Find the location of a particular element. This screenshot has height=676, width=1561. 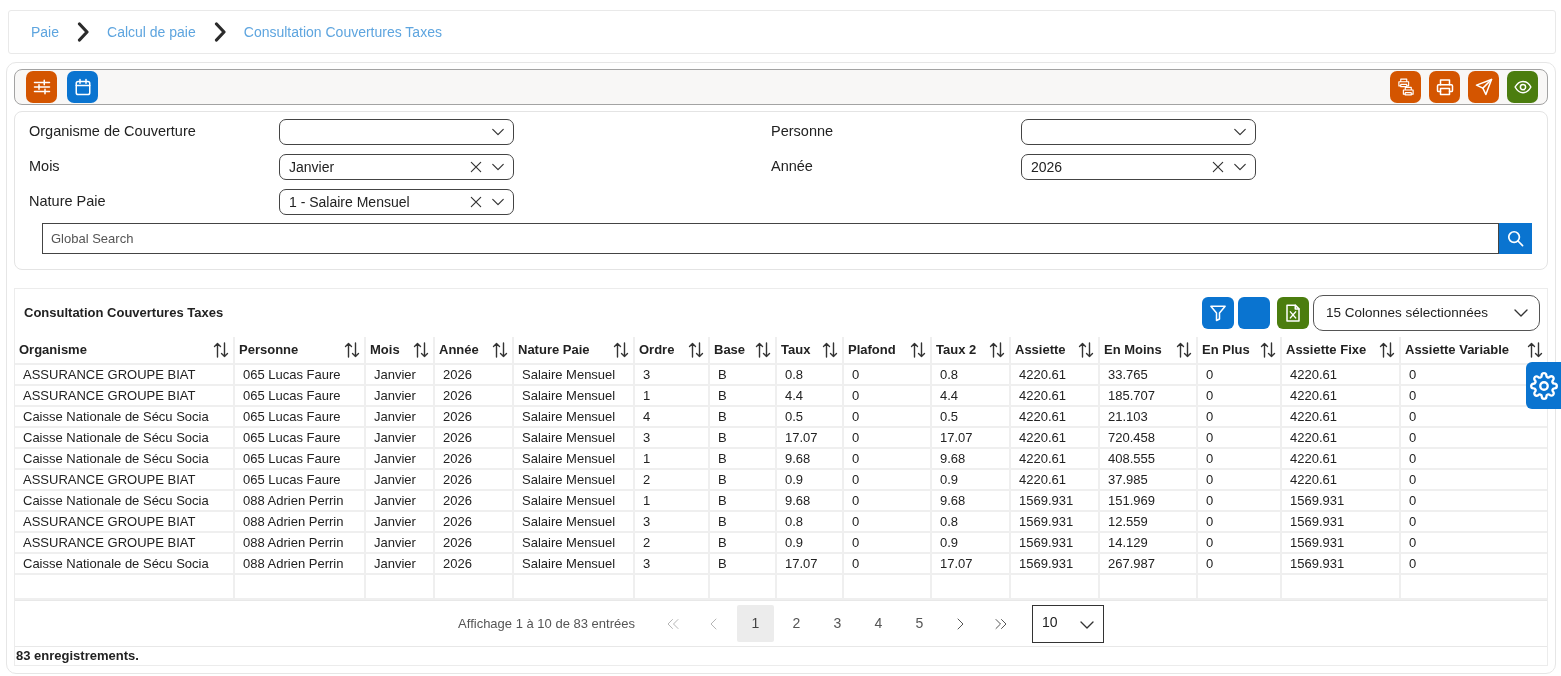

dropdown-field: 1 - Salaire Mensuel is located at coordinates (396, 202).